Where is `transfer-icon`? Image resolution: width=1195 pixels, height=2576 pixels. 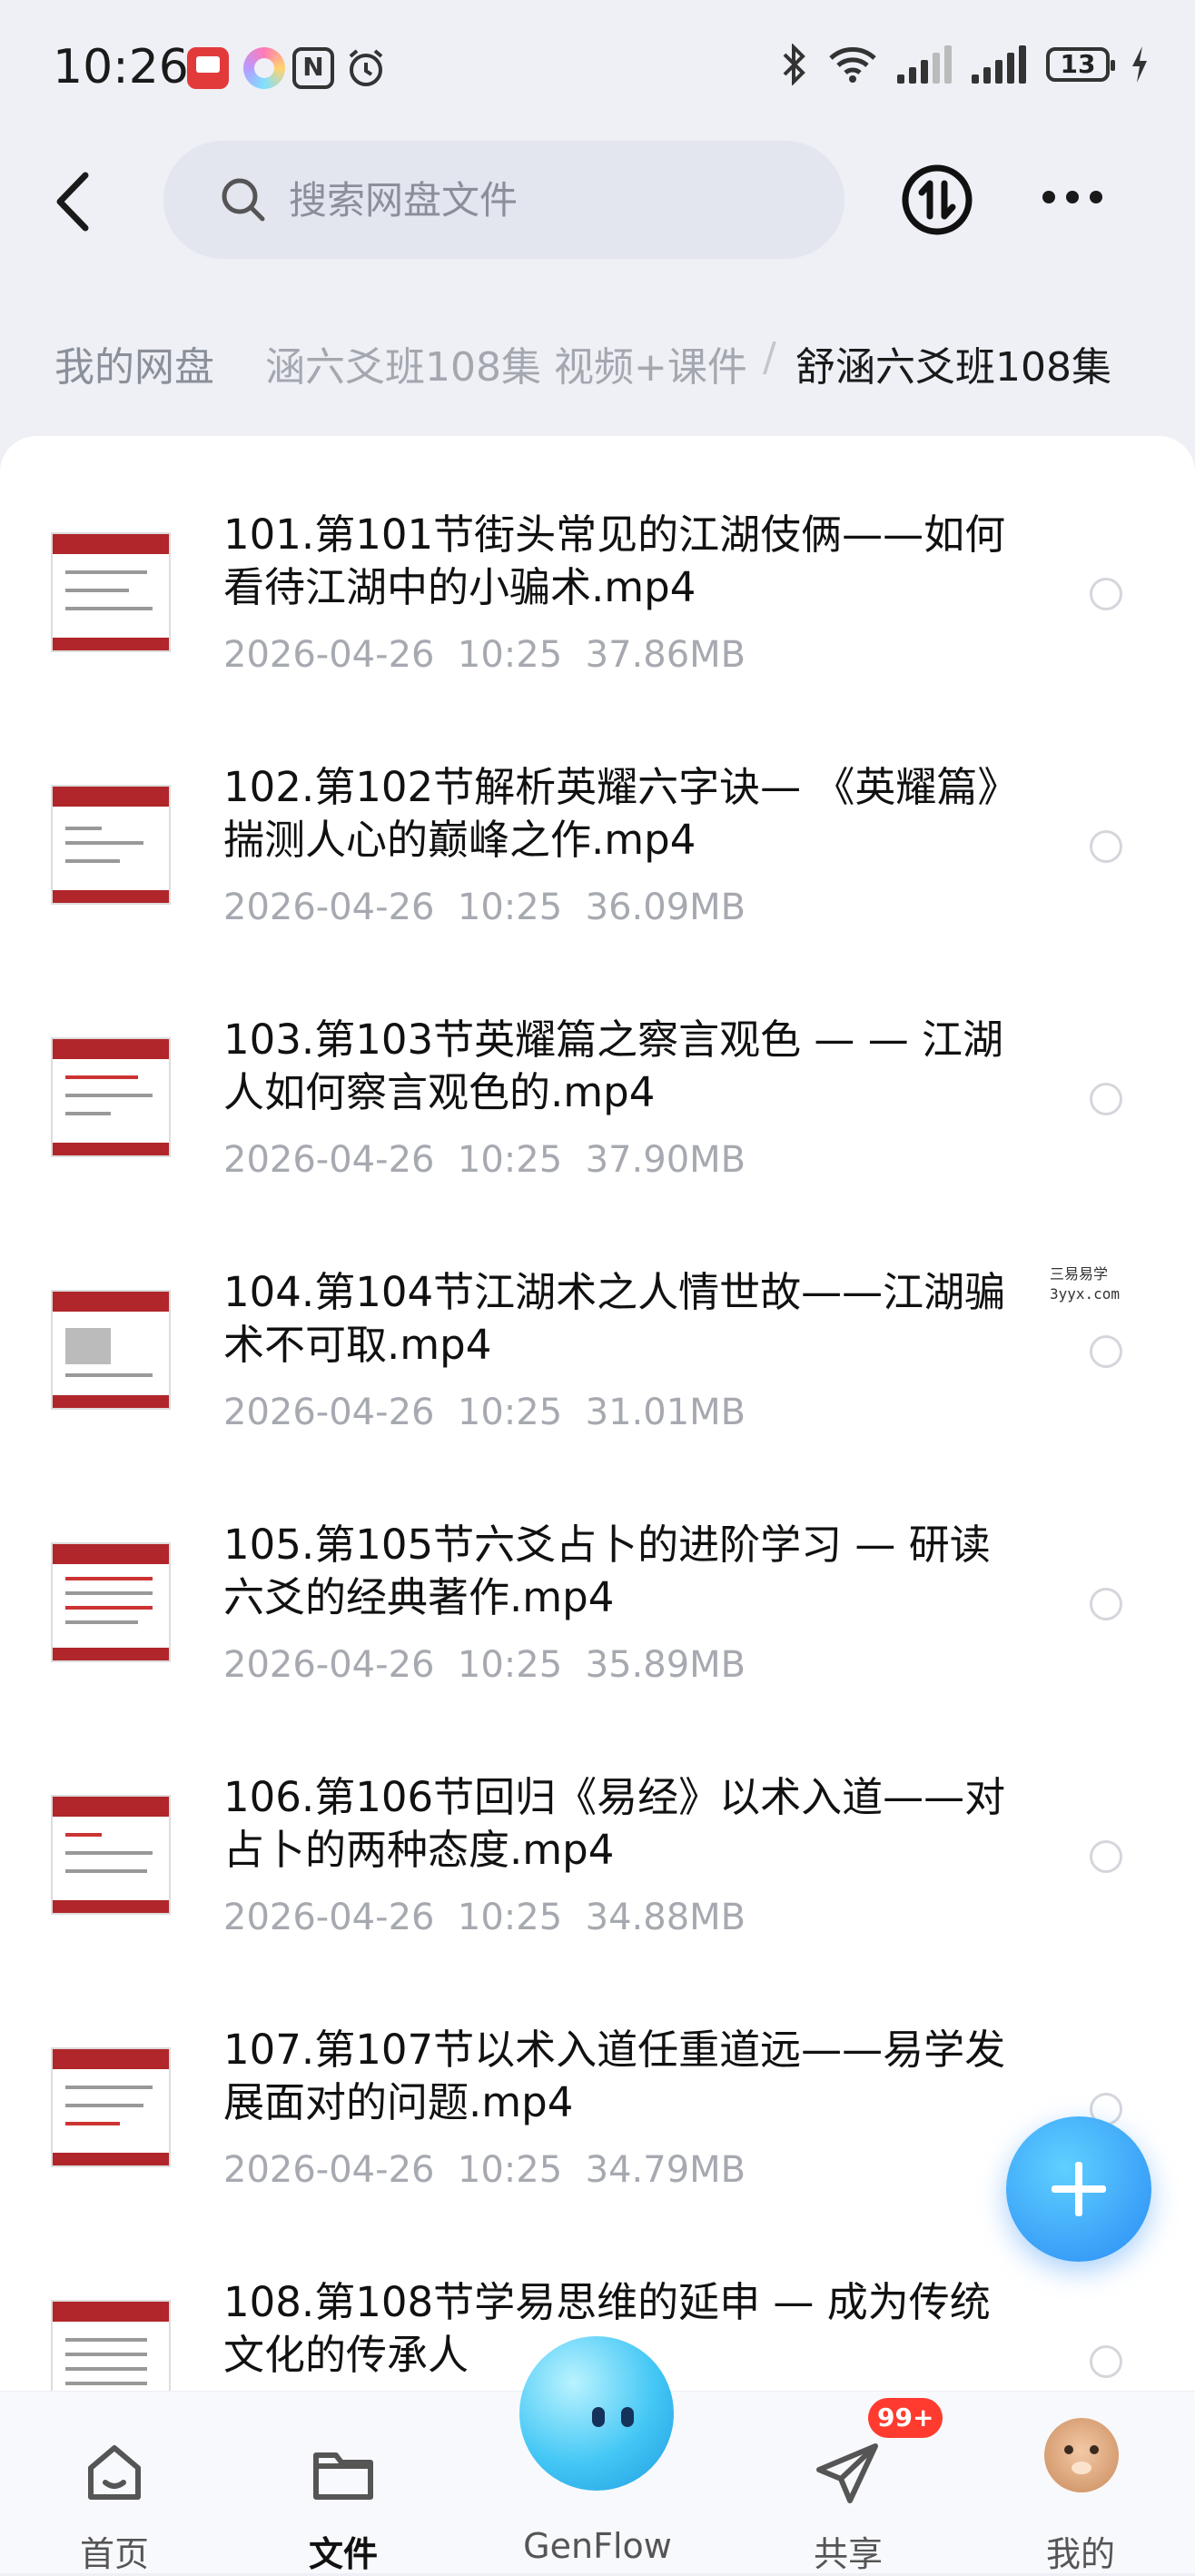
transfer-icon is located at coordinates (937, 199).